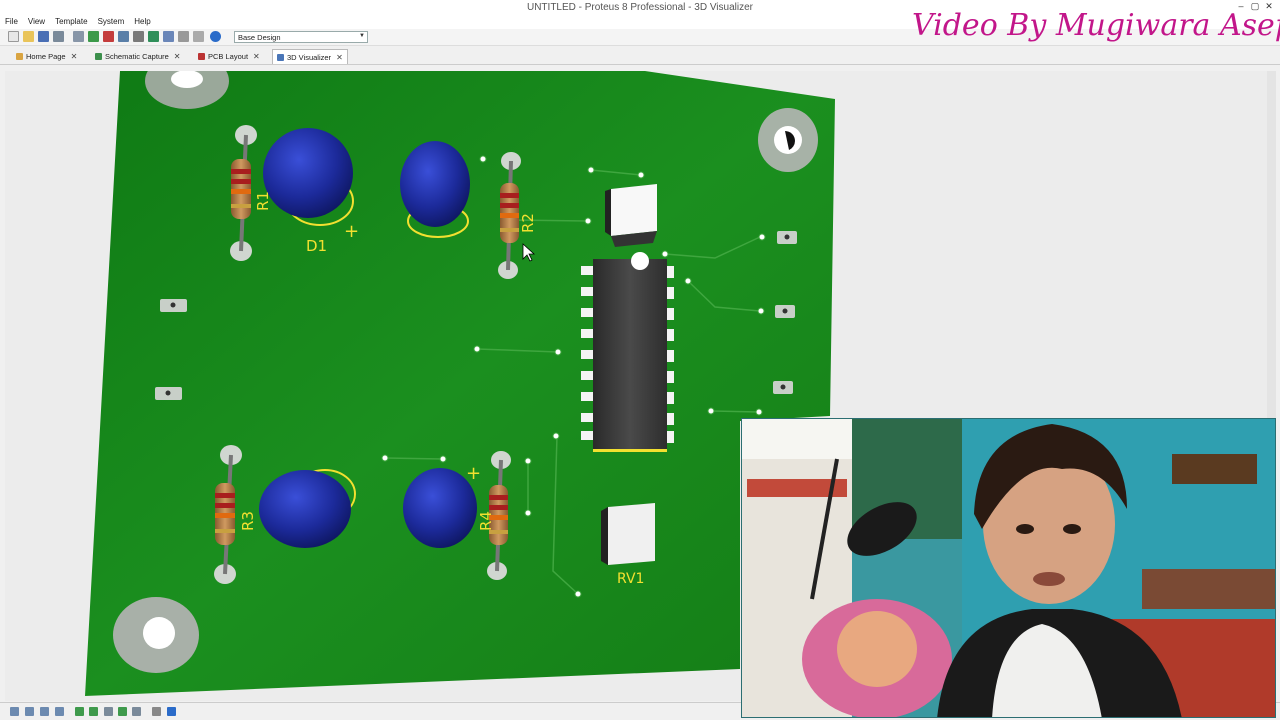  I want to click on view-left-icon, so click(122, 711).